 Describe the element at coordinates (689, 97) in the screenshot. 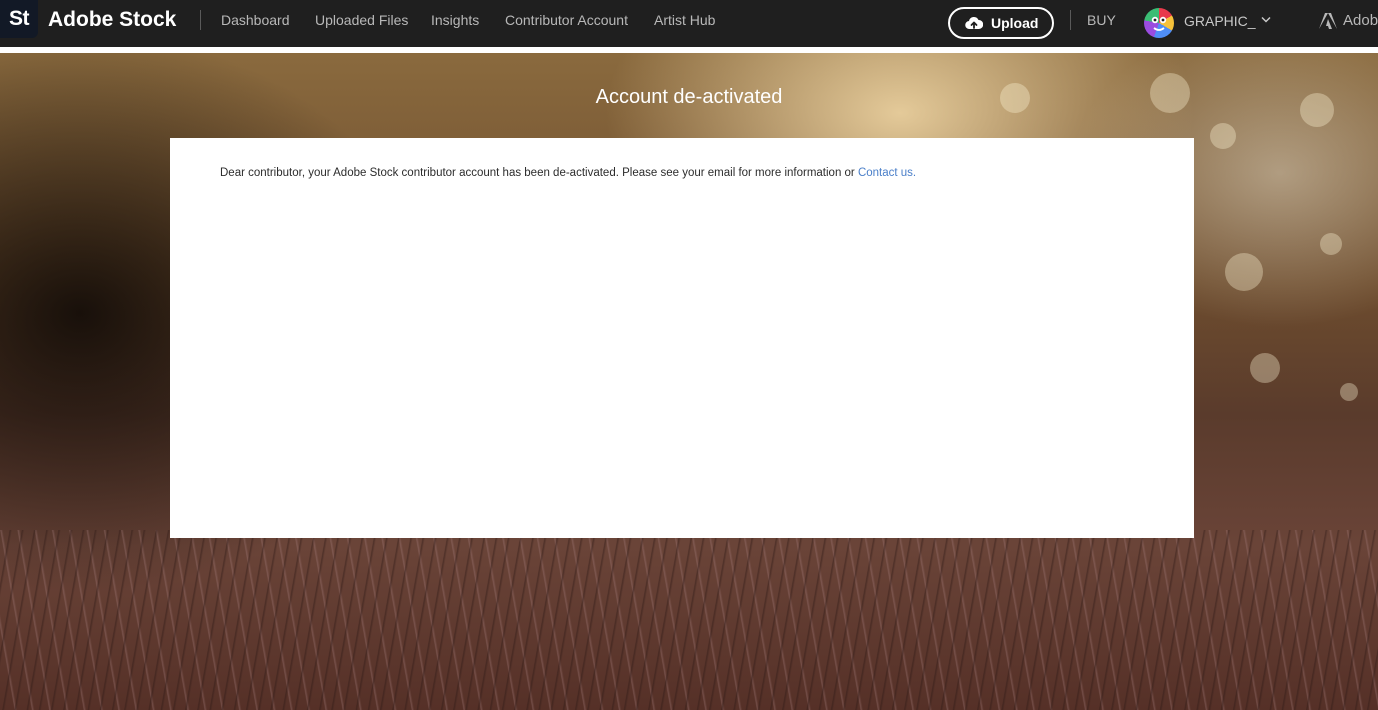

I see `page-title: Account de-activated` at that location.